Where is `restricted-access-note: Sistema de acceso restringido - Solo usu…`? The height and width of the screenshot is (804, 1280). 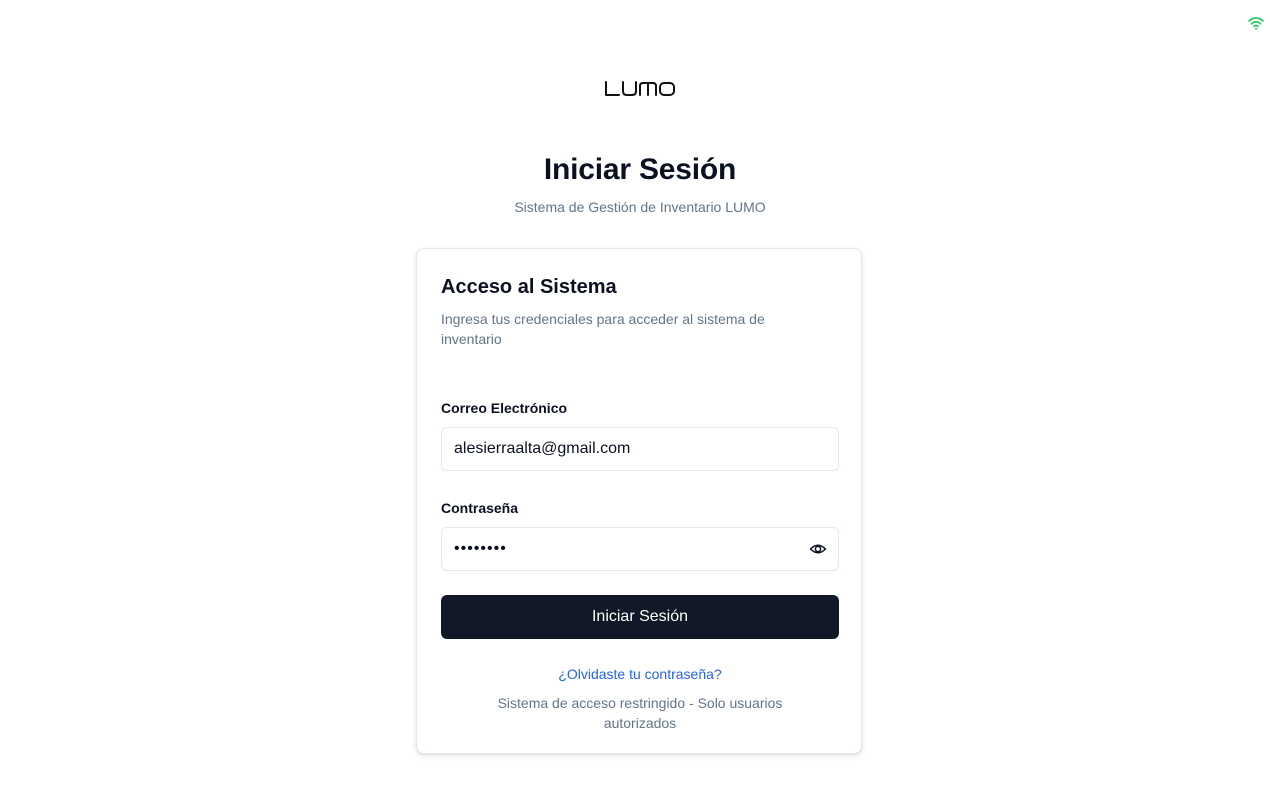
restricted-access-note: Sistema de acceso restringido - Solo usu… is located at coordinates (640, 713).